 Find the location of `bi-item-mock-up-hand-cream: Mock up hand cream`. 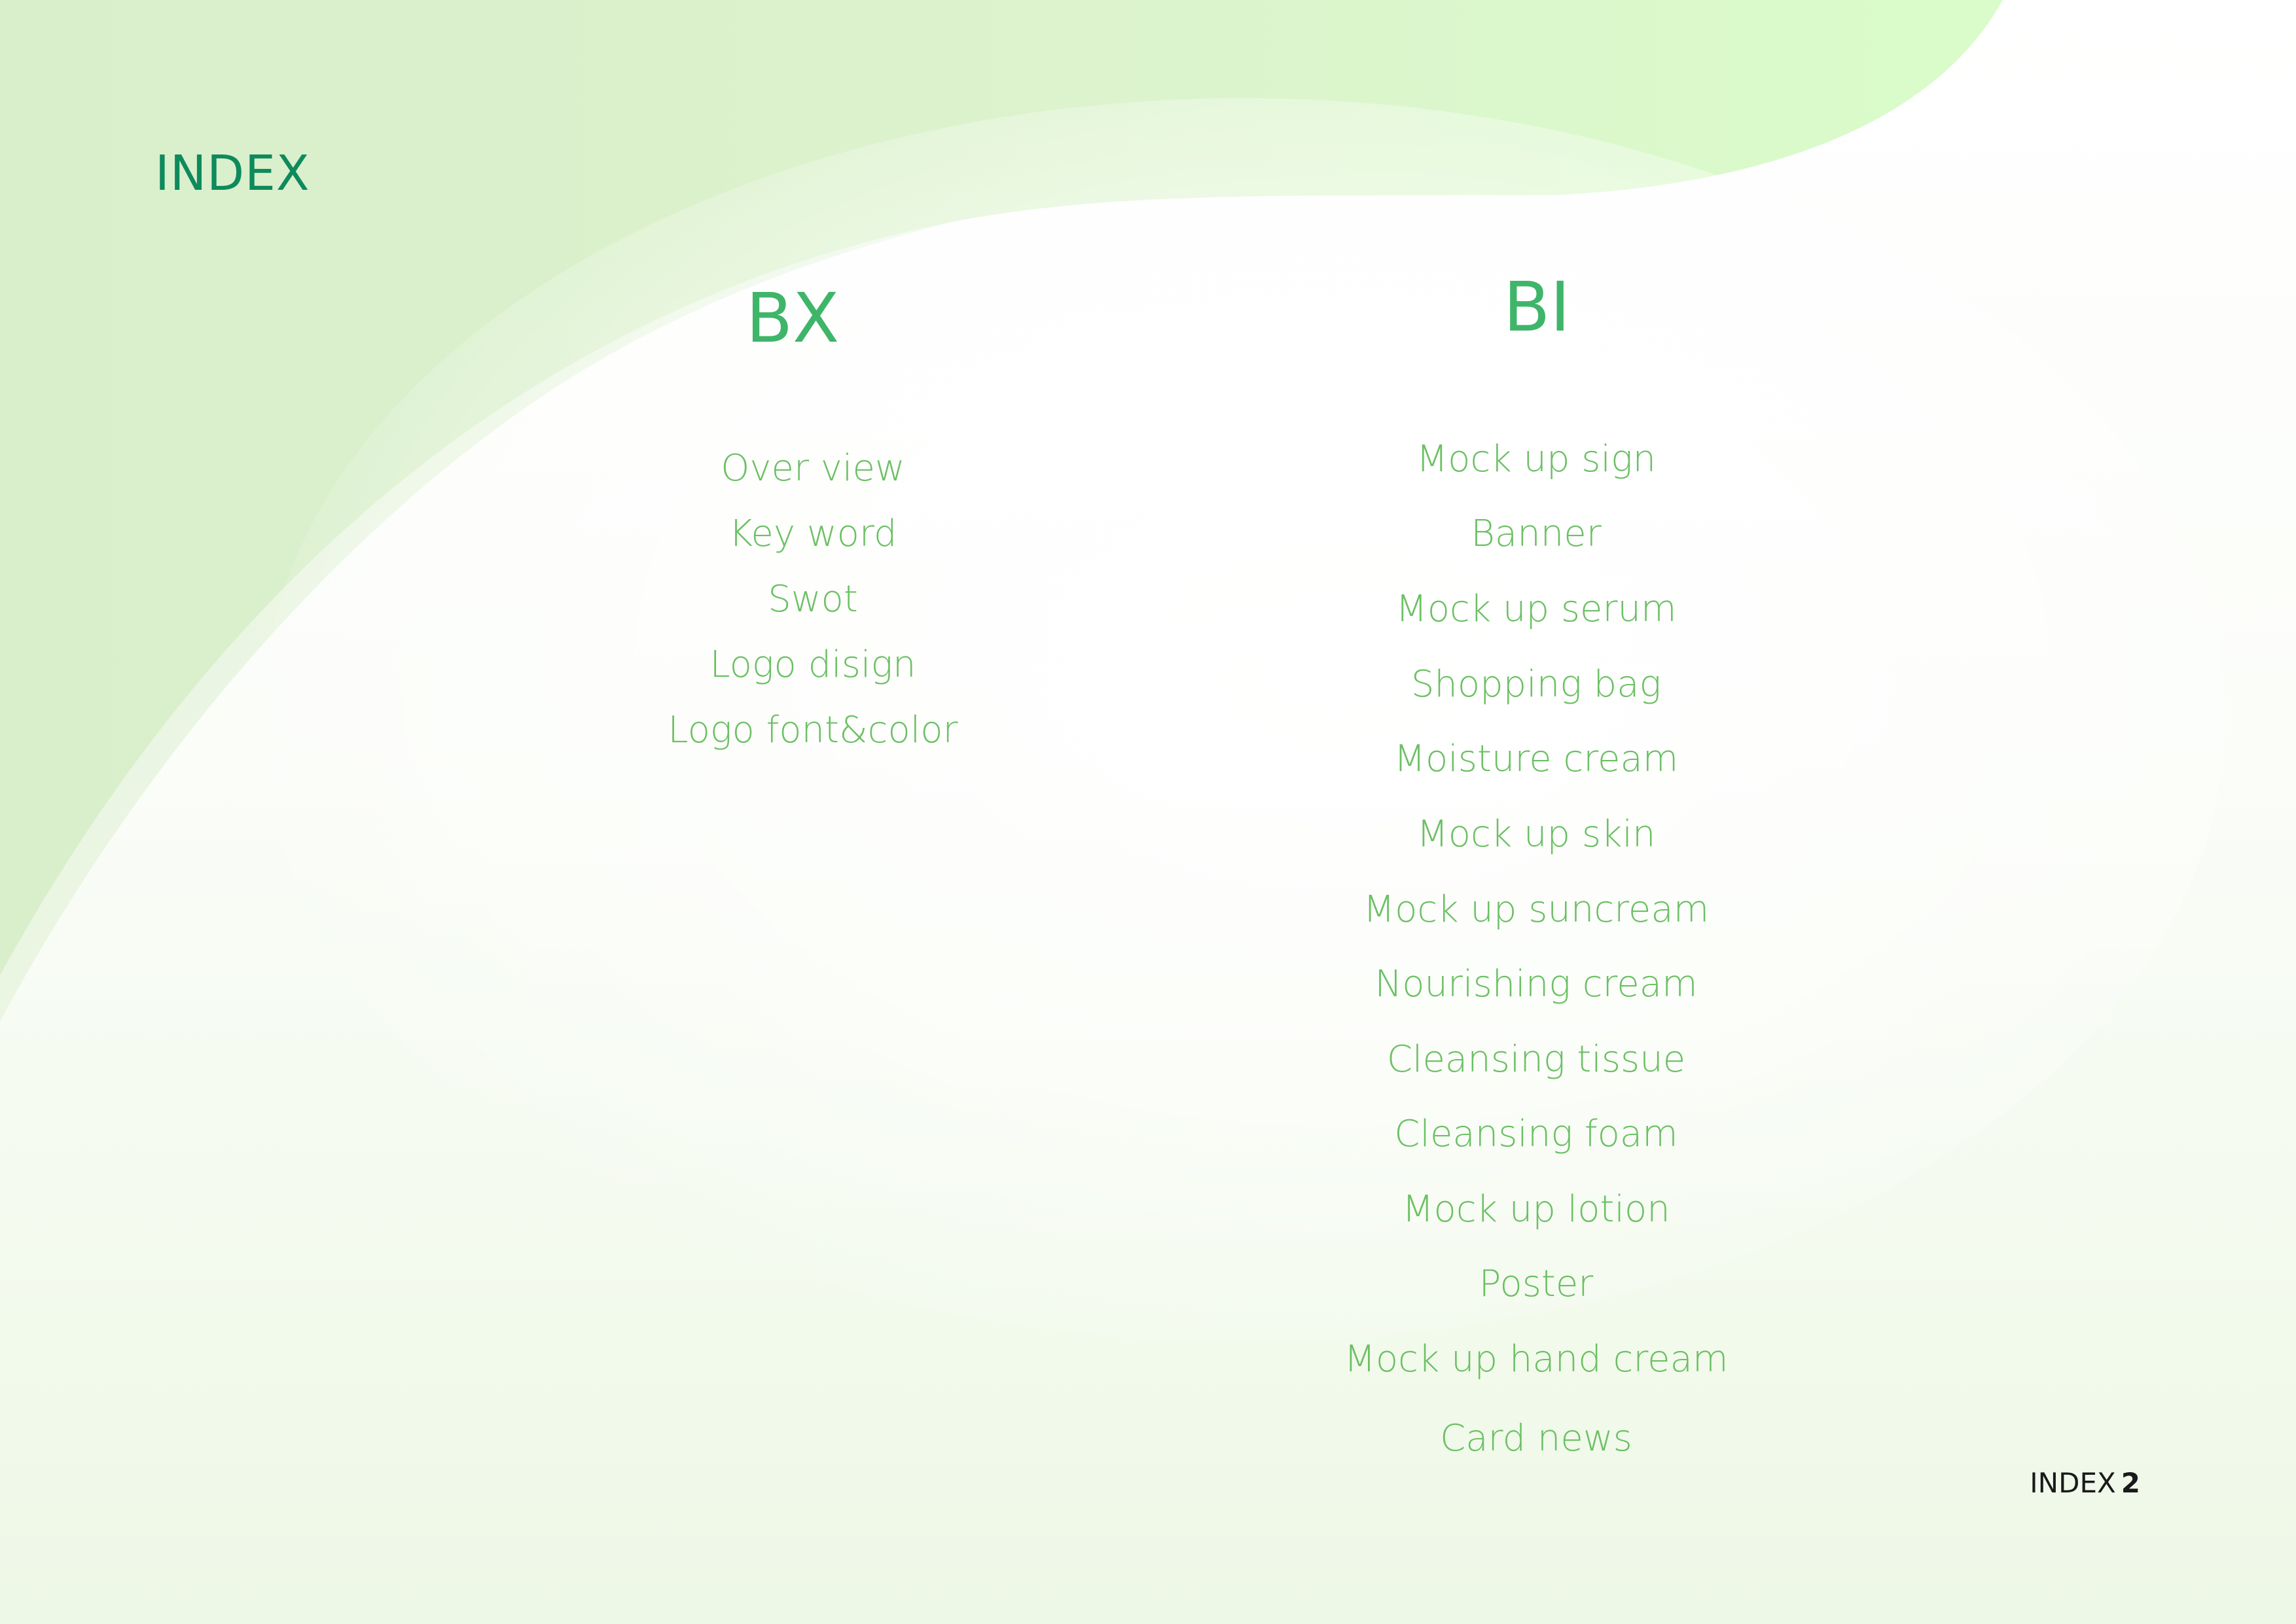

bi-item-mock-up-hand-cream: Mock up hand cream is located at coordinates (1536, 1359).